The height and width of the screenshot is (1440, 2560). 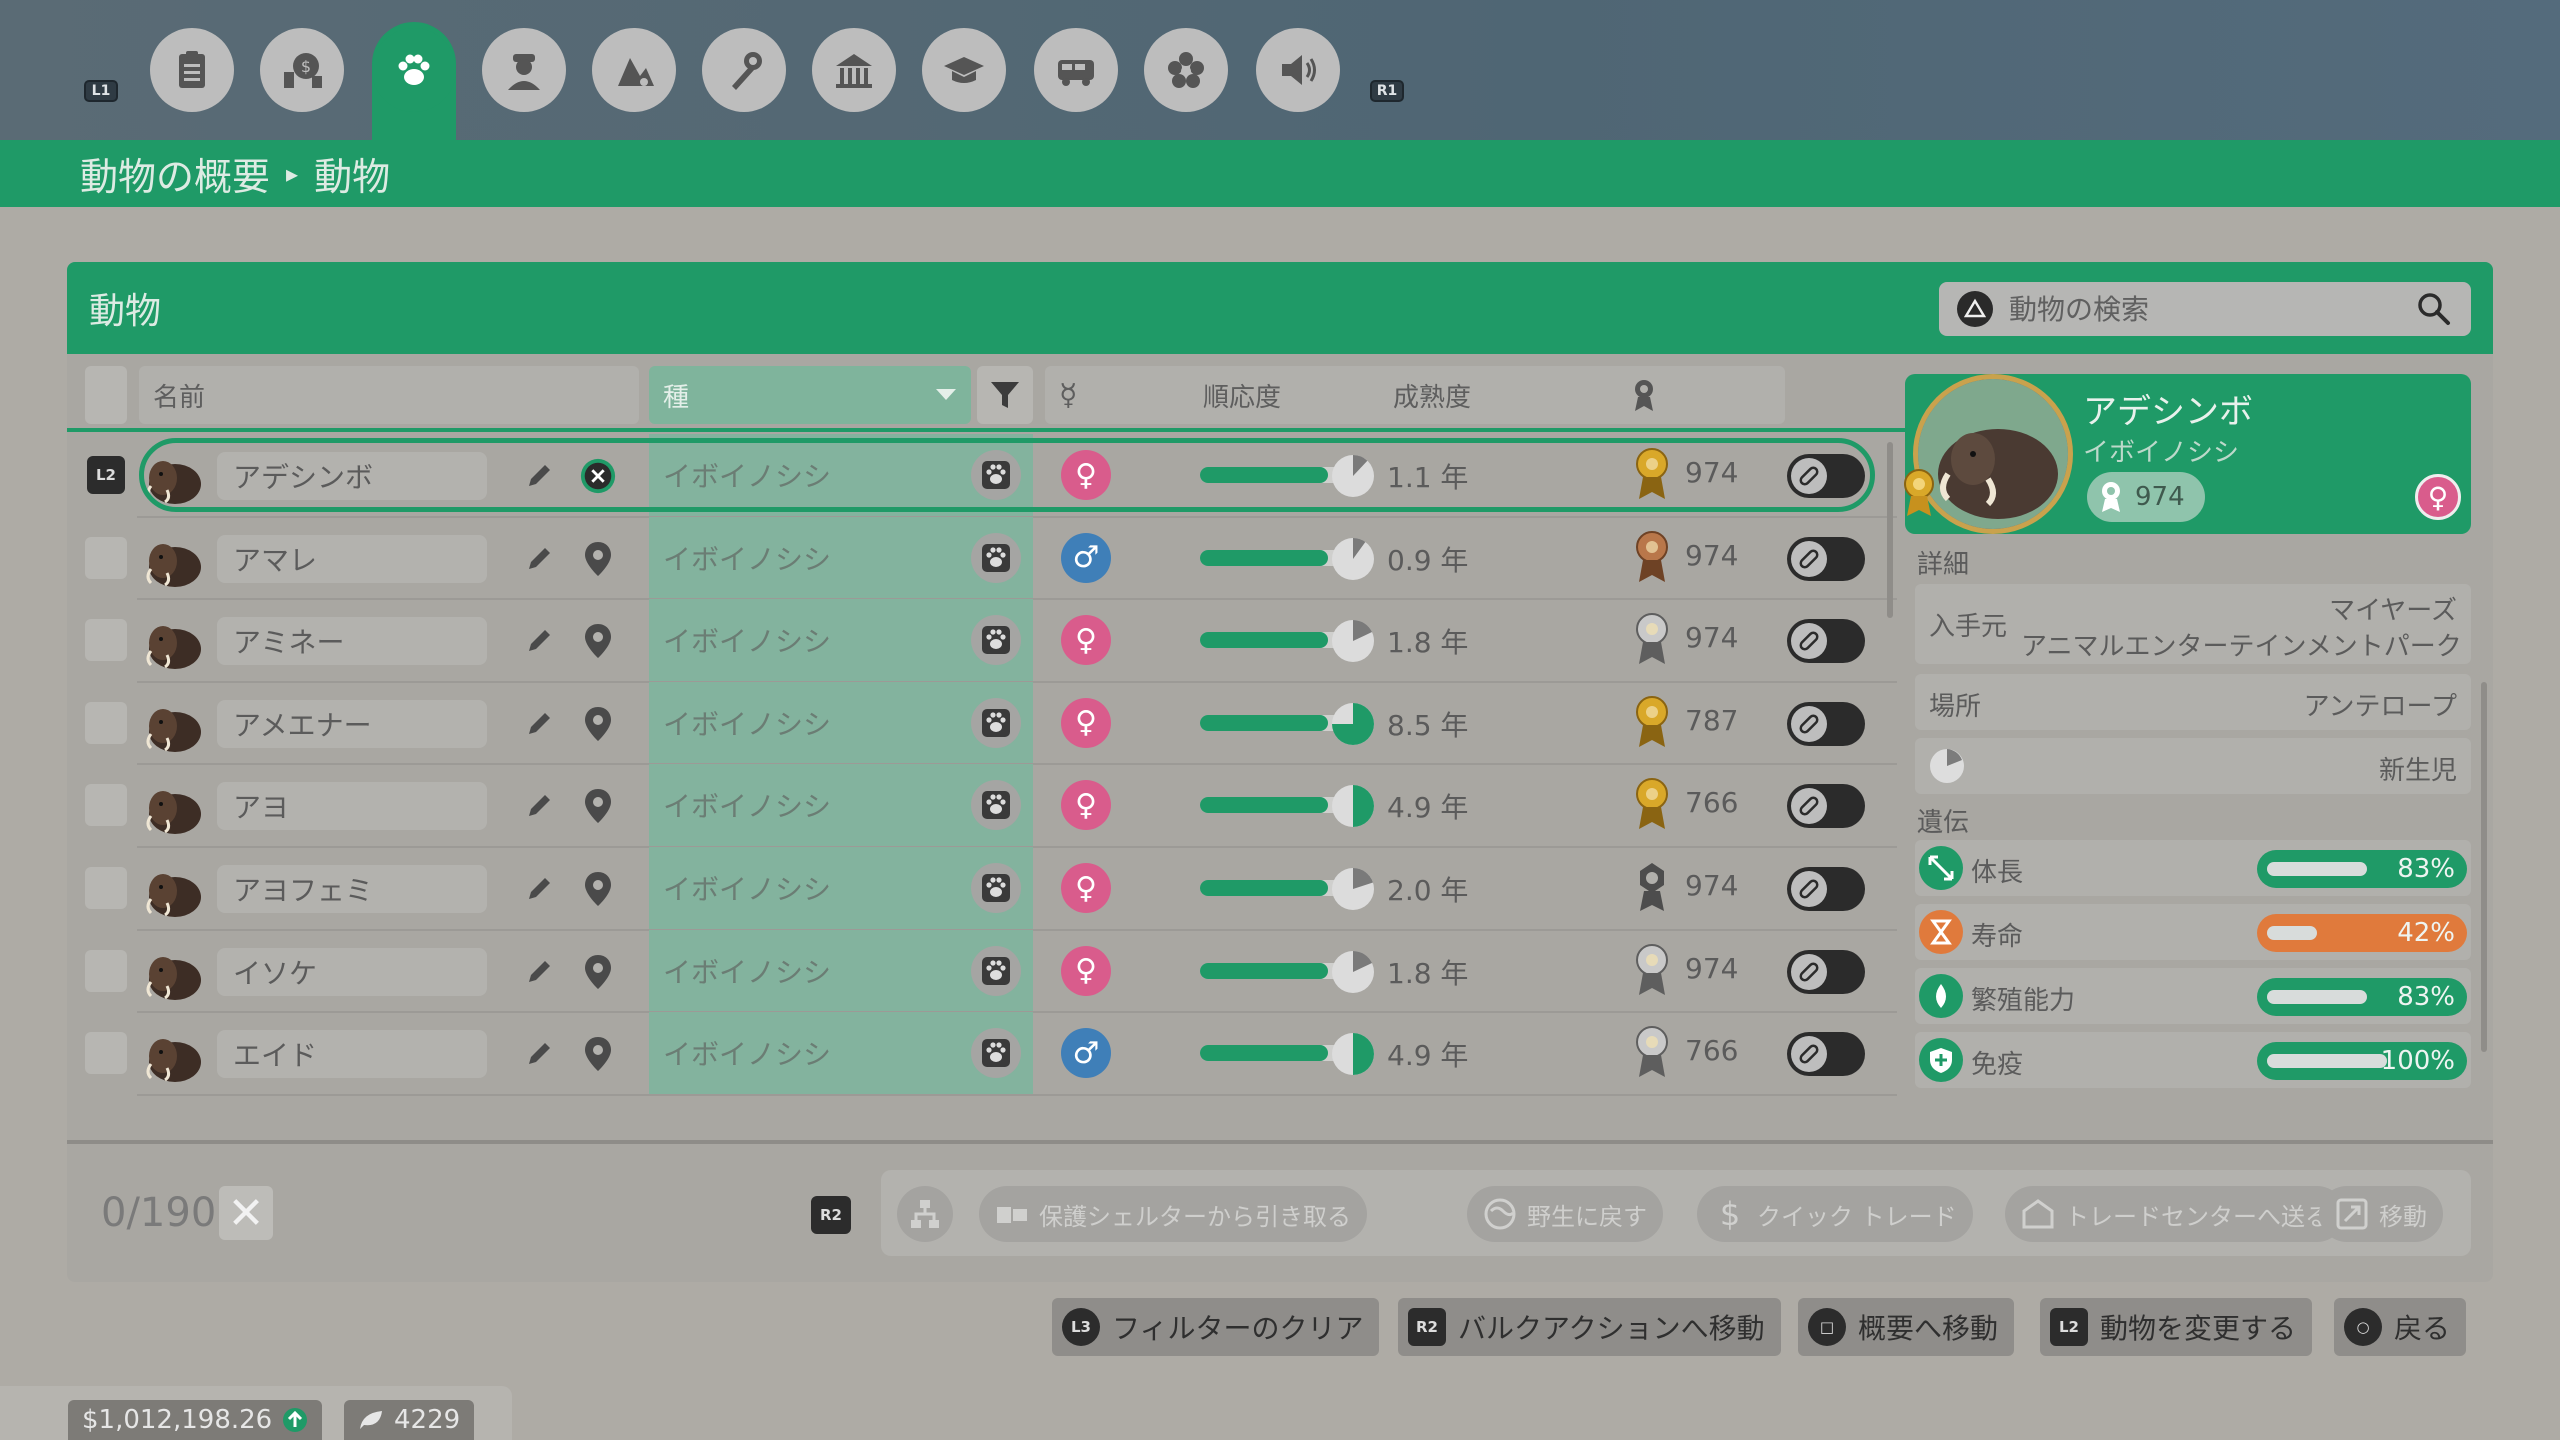 What do you see at coordinates (810, 395) in the screenshot?
I see `column-header-species: 種` at bounding box center [810, 395].